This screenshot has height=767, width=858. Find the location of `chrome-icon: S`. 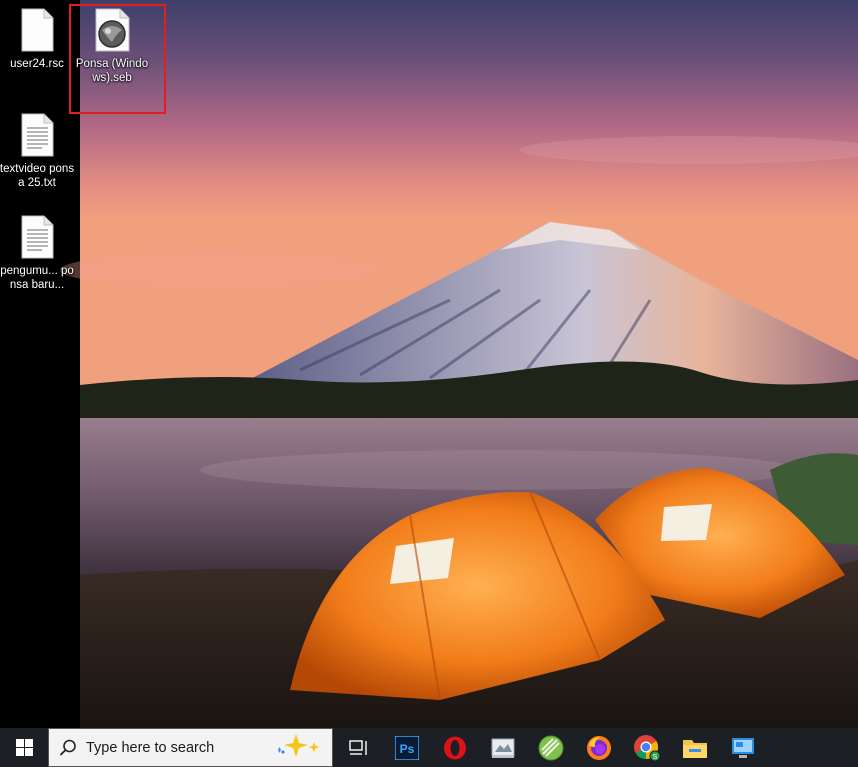

chrome-icon: S is located at coordinates (647, 747).